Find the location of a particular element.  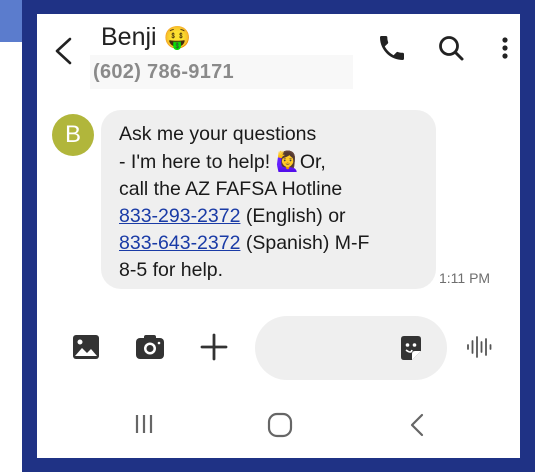

message-line: 833-293-2372 (English) or is located at coordinates (274, 216).